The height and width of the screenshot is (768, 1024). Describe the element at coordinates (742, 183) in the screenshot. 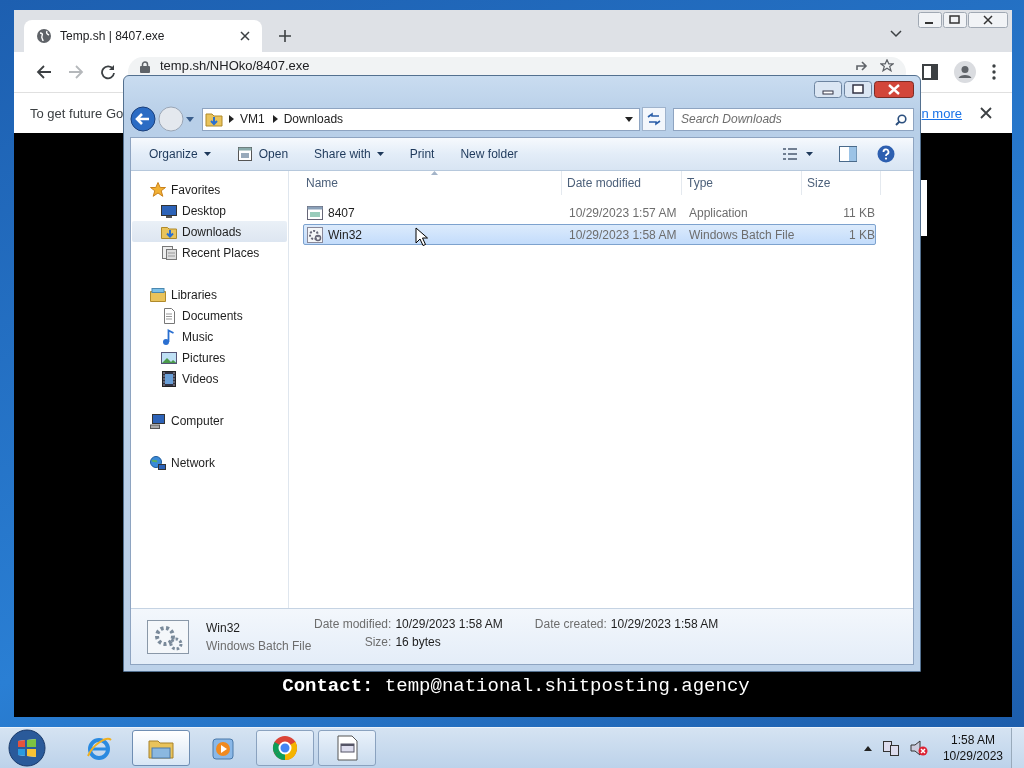

I see `column-header: Type` at that location.